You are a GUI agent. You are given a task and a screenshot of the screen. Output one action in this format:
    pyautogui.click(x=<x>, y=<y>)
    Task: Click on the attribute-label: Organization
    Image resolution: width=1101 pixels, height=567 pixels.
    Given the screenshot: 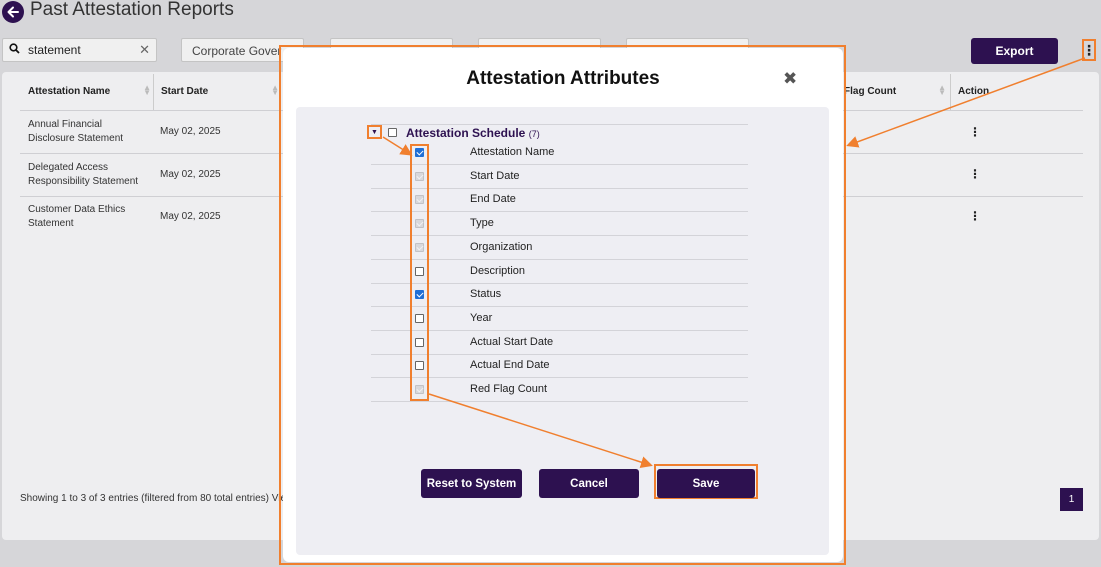 What is the action you would take?
    pyautogui.click(x=501, y=246)
    